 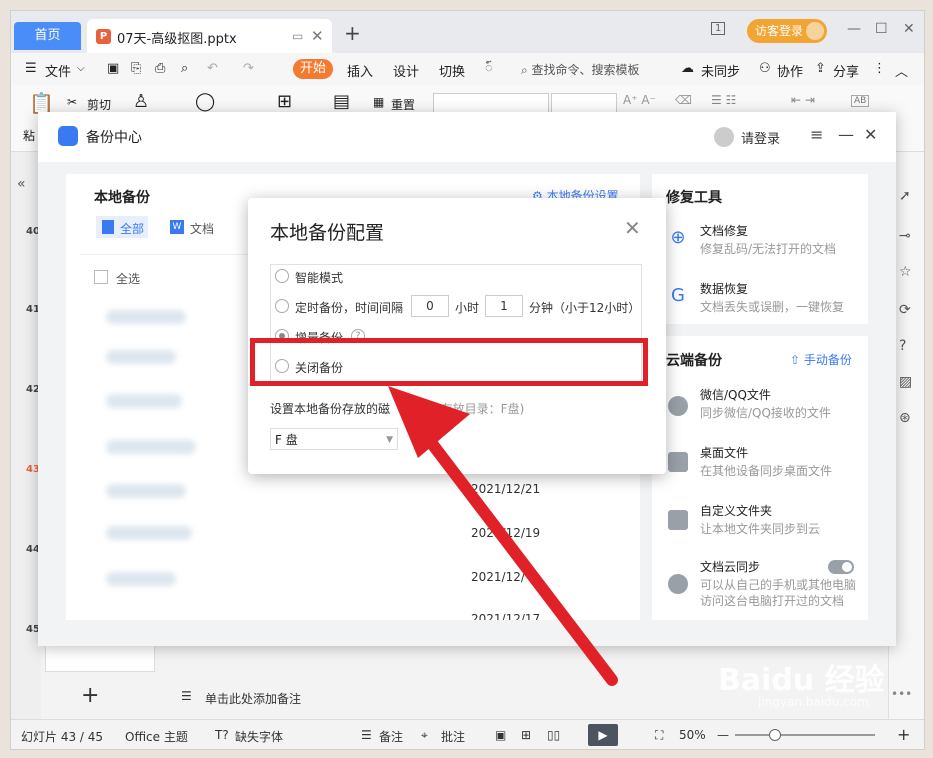 I want to click on baidu-watermark: Baidu 经验 jingyan.baidu.com, so click(x=801, y=682).